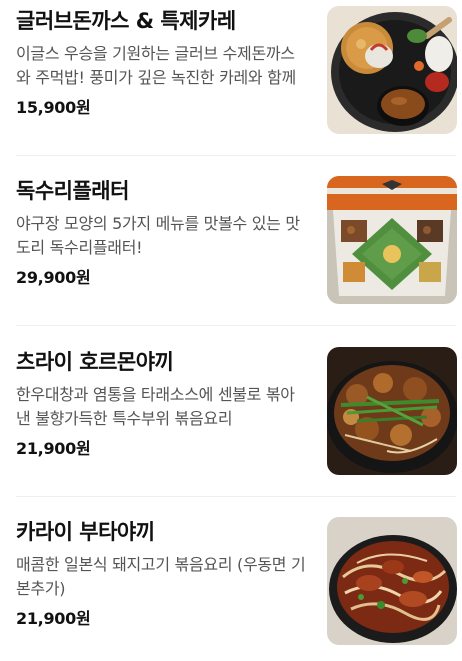 This screenshot has height=661, width=462. I want to click on menu-item-description: 야구장 모양의 5가지 메뉴를 맛볼수 있는 맛도리 독수리플래터!, so click(158, 235).